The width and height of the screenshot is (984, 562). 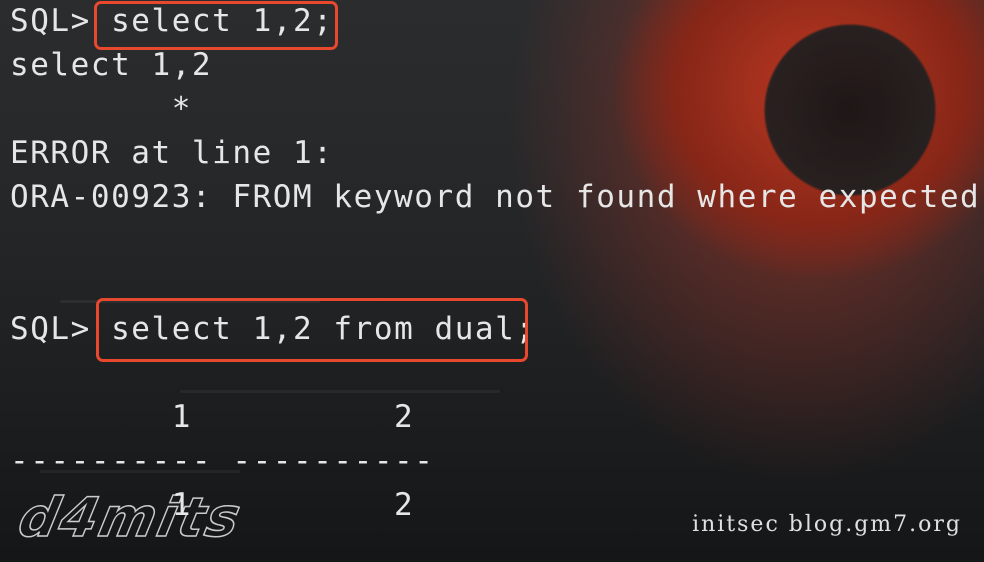 I want to click on terminal-line-2: select 1,2, so click(x=111, y=65).